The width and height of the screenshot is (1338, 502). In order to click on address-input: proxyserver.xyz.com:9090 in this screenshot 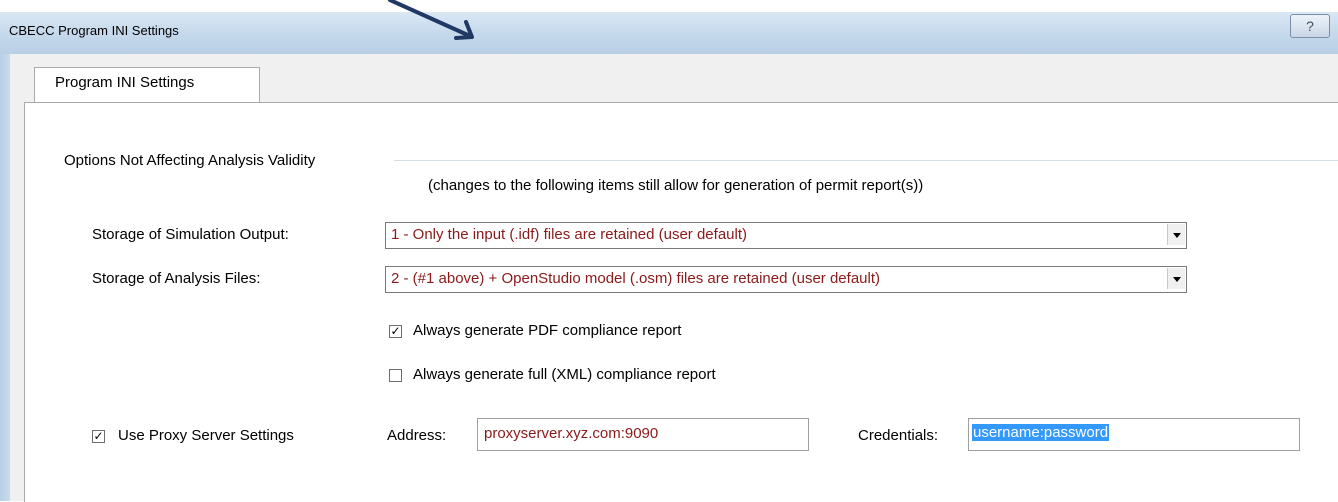, I will do `click(643, 434)`.